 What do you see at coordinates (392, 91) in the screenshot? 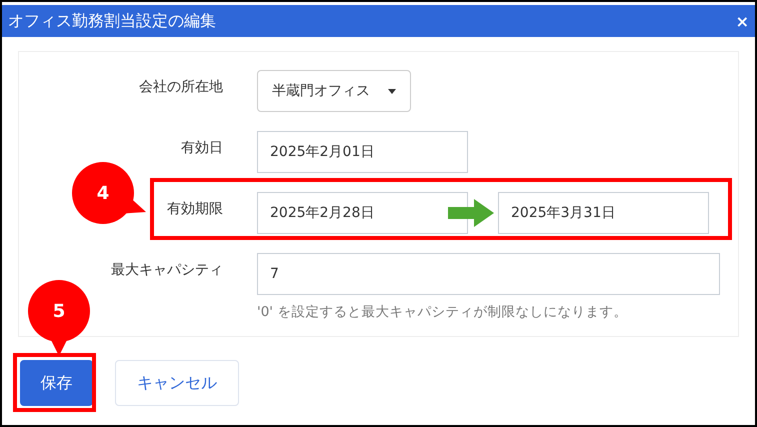
I see `caret-icon` at bounding box center [392, 91].